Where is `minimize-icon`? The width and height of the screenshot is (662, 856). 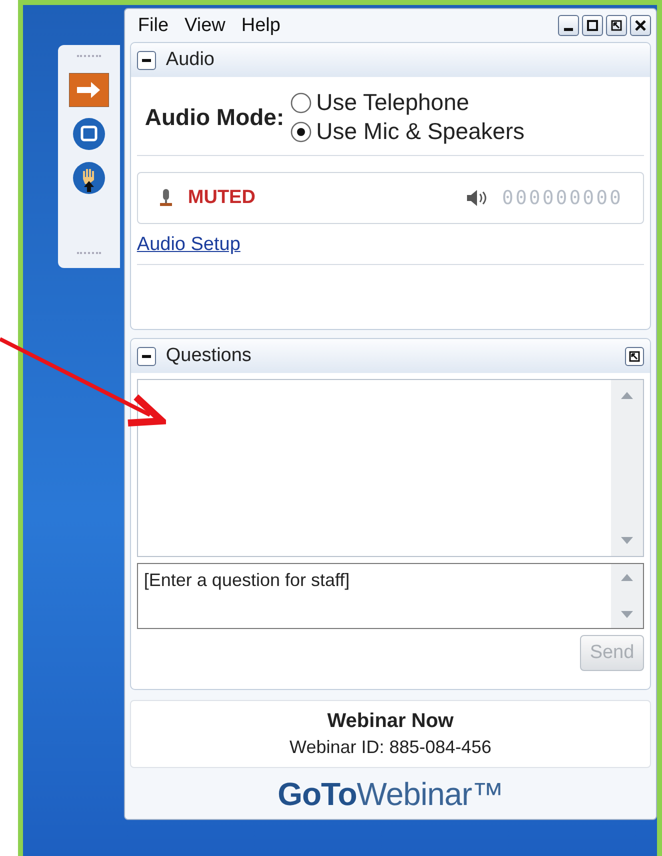
minimize-icon is located at coordinates (568, 29).